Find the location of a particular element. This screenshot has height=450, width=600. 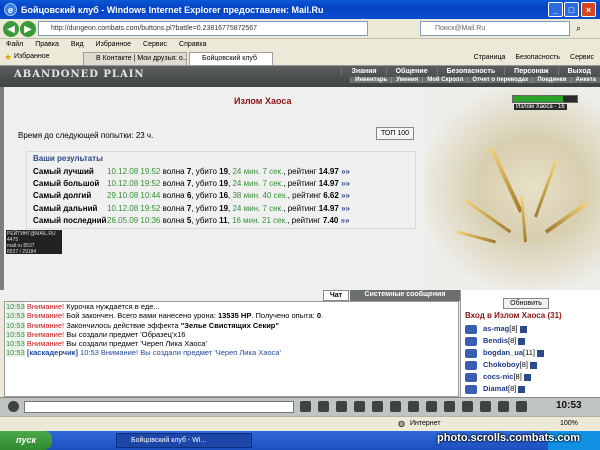

tab-chat: Чат is located at coordinates (336, 295).